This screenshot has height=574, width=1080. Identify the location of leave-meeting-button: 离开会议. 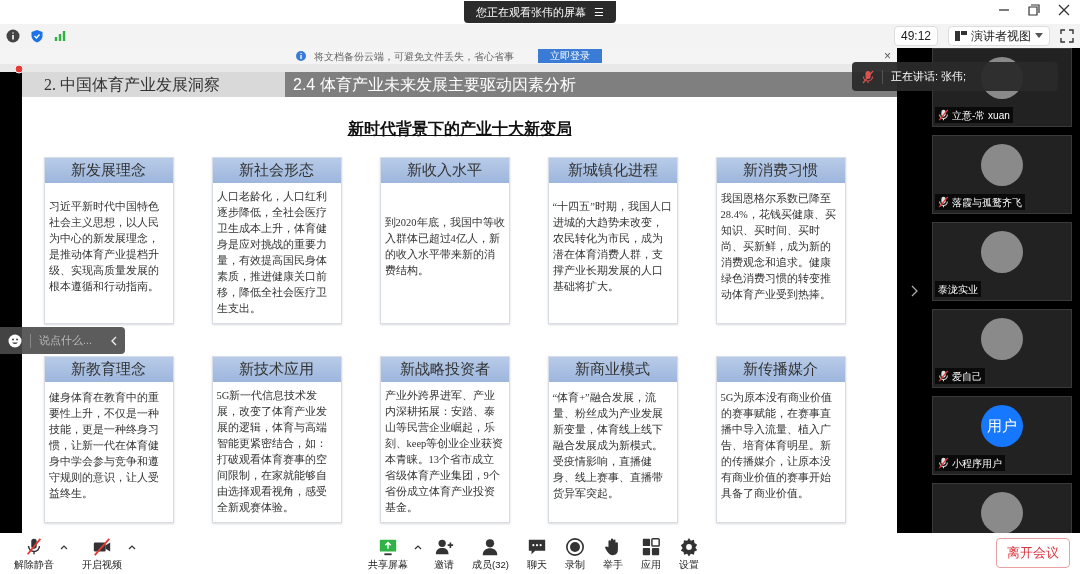
(1033, 553).